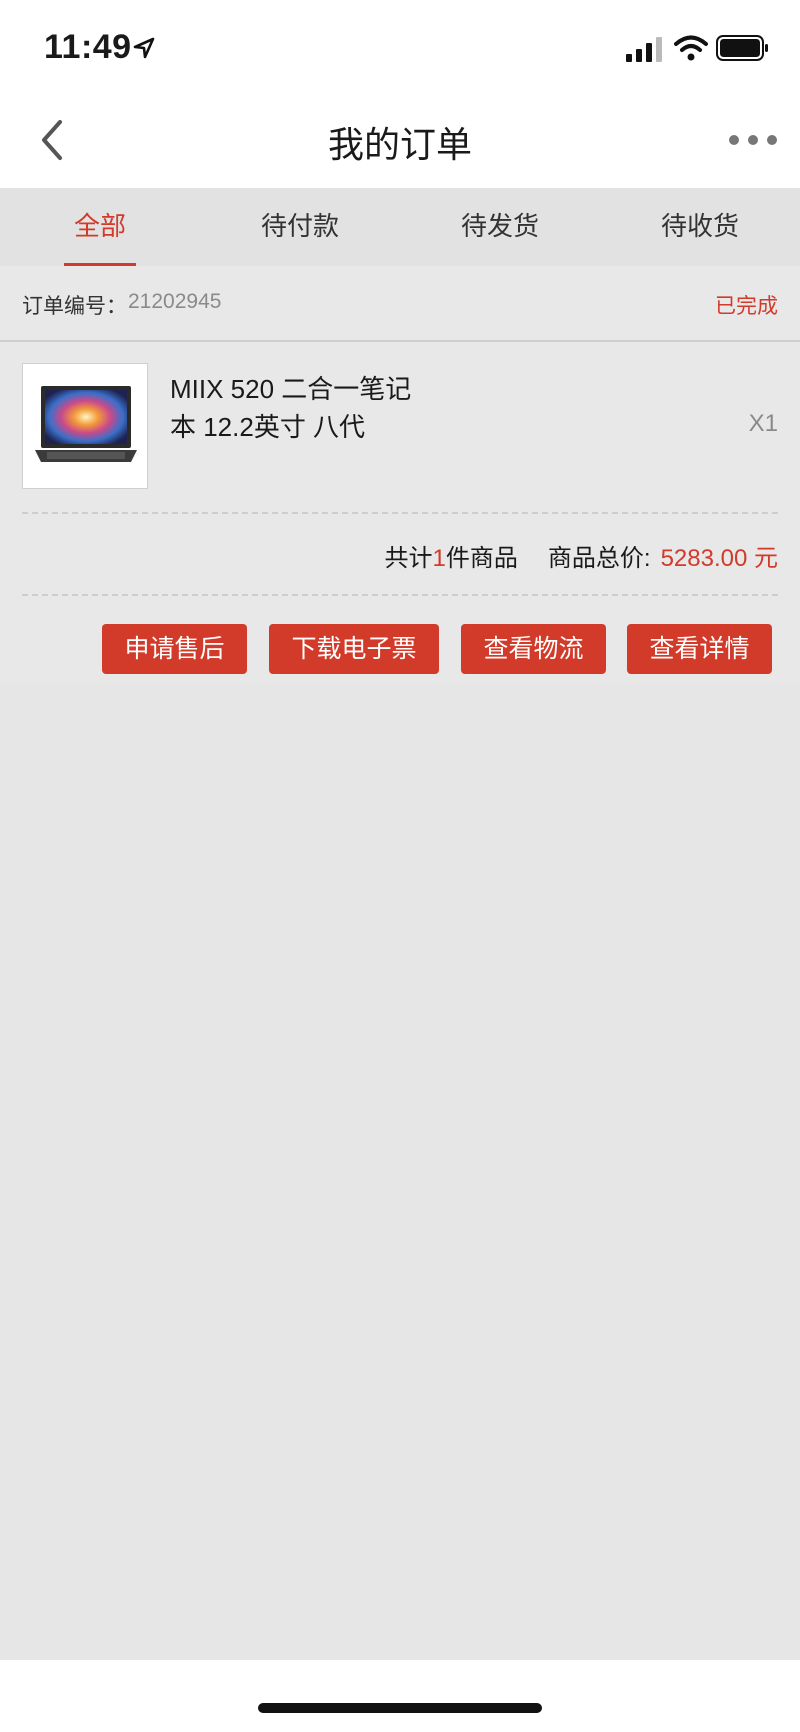  I want to click on wifi-icon, so click(691, 48).